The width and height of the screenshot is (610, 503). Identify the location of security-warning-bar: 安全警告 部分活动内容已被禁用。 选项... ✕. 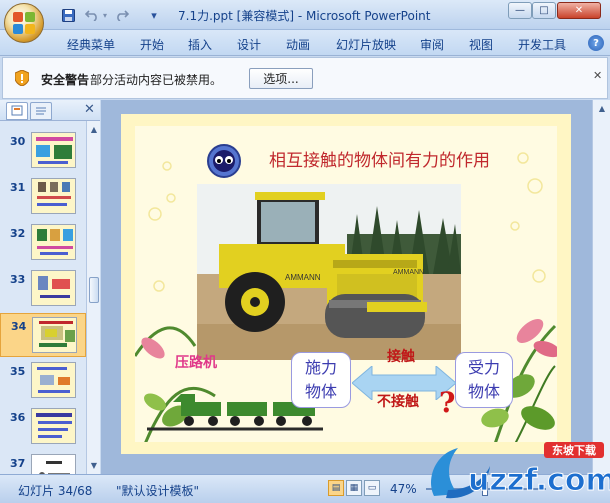
(305, 78).